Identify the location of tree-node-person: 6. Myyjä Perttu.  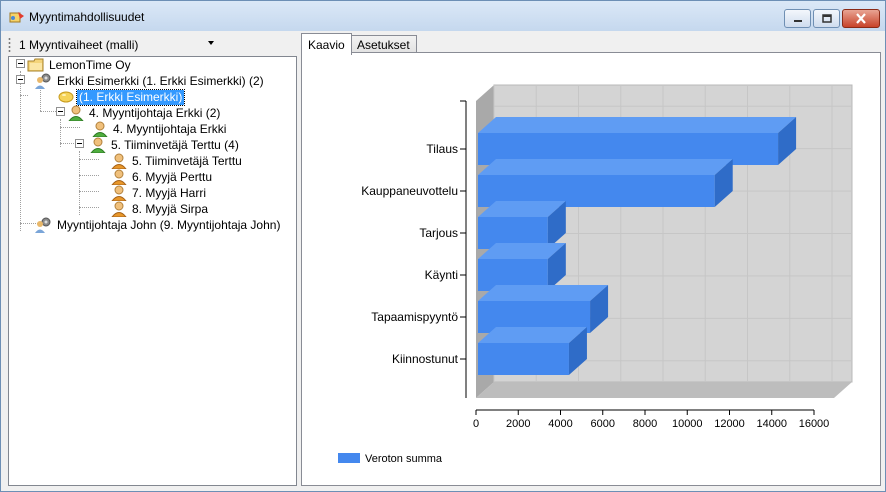
(162, 177).